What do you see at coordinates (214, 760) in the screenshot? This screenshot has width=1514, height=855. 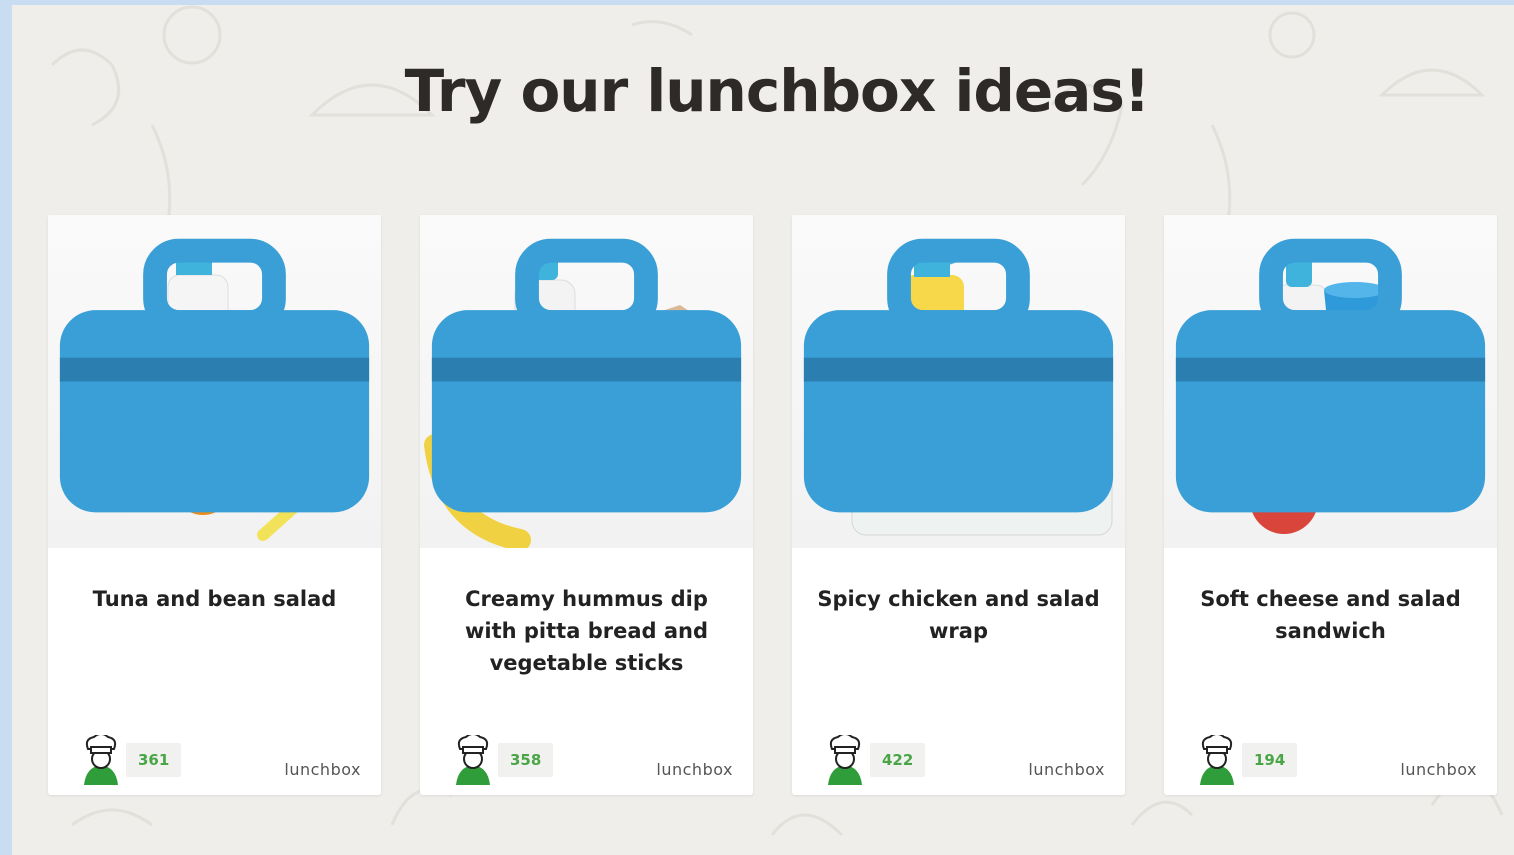 I see `card-footer: 361 lunchbox` at bounding box center [214, 760].